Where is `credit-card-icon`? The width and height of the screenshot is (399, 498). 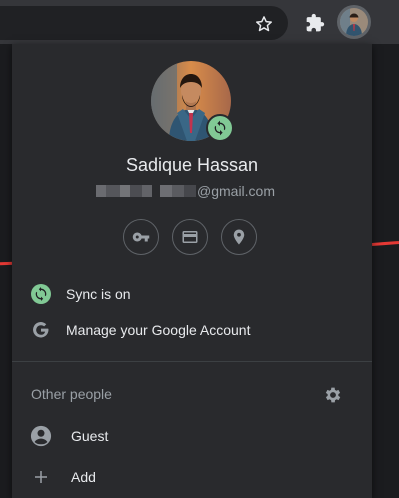 credit-card-icon is located at coordinates (190, 237).